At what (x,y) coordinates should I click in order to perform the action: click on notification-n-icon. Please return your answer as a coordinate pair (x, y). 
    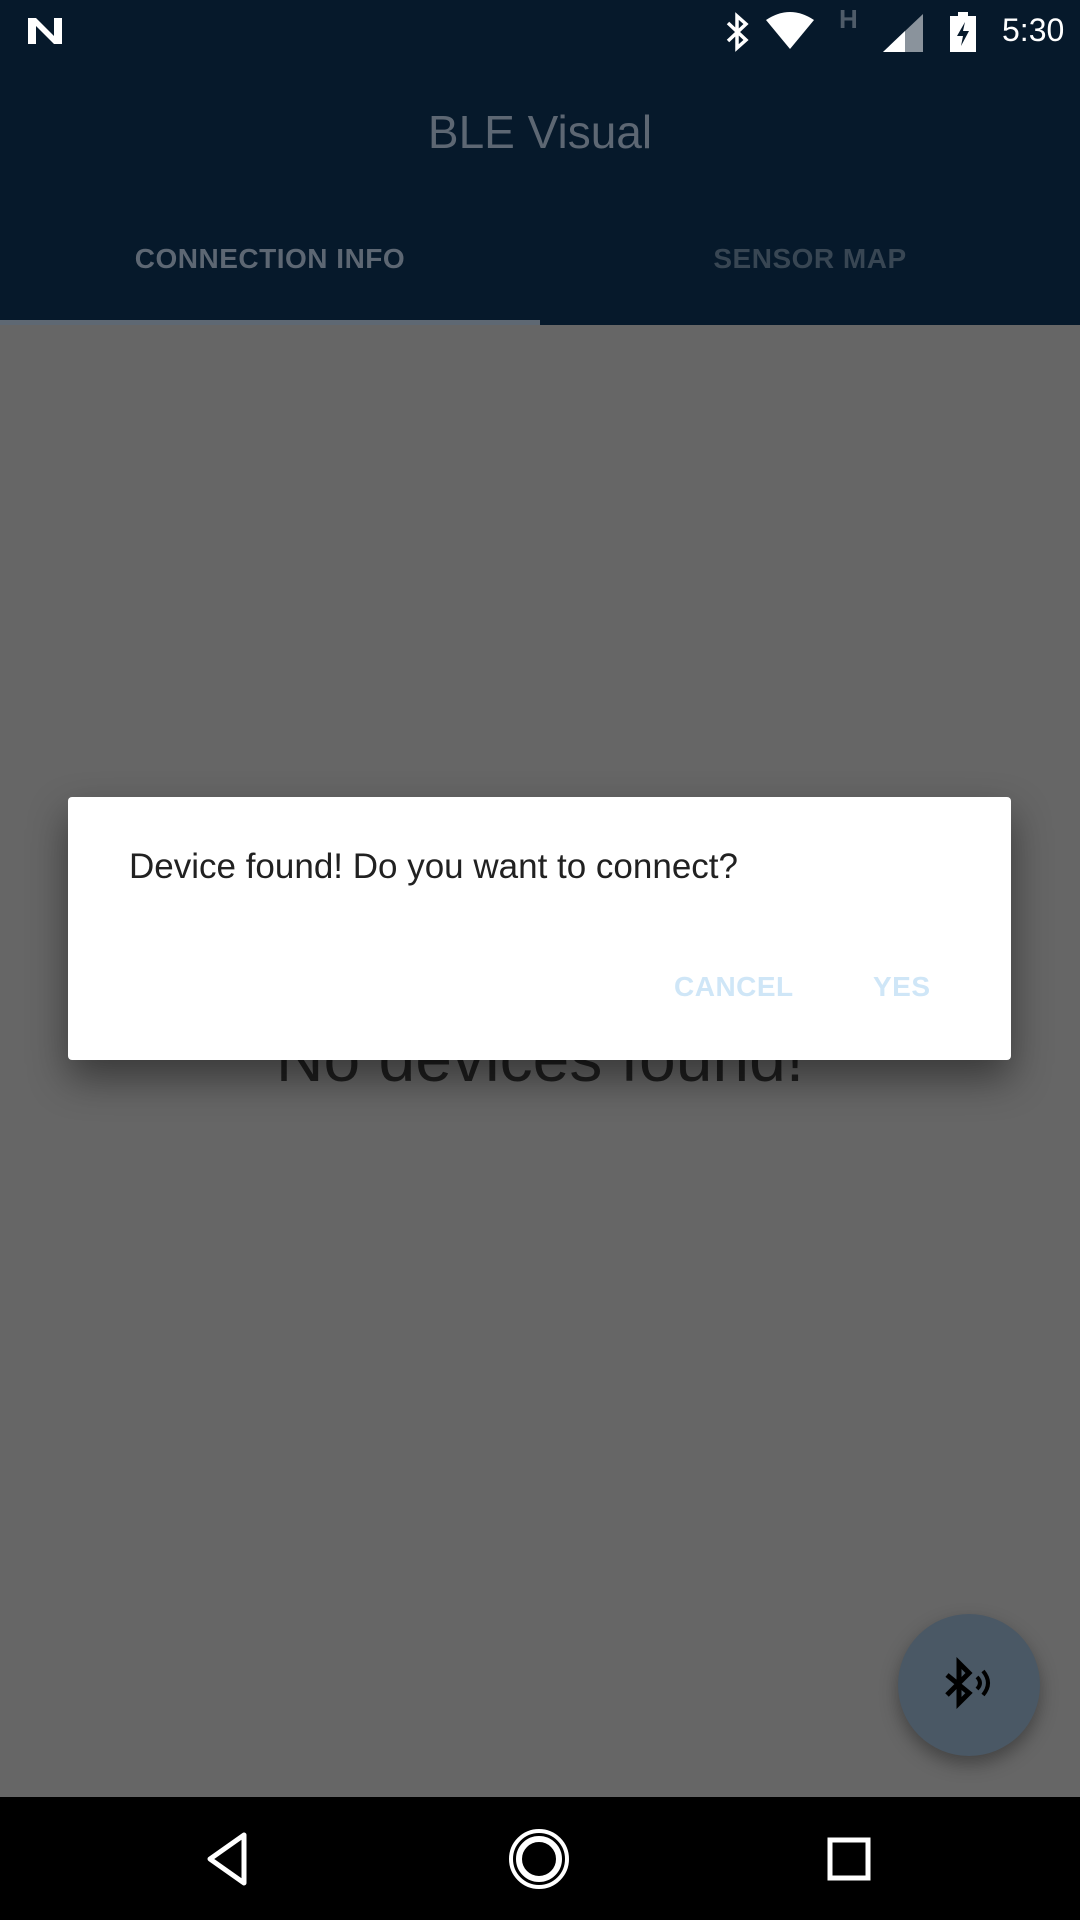
    Looking at the image, I should click on (45, 31).